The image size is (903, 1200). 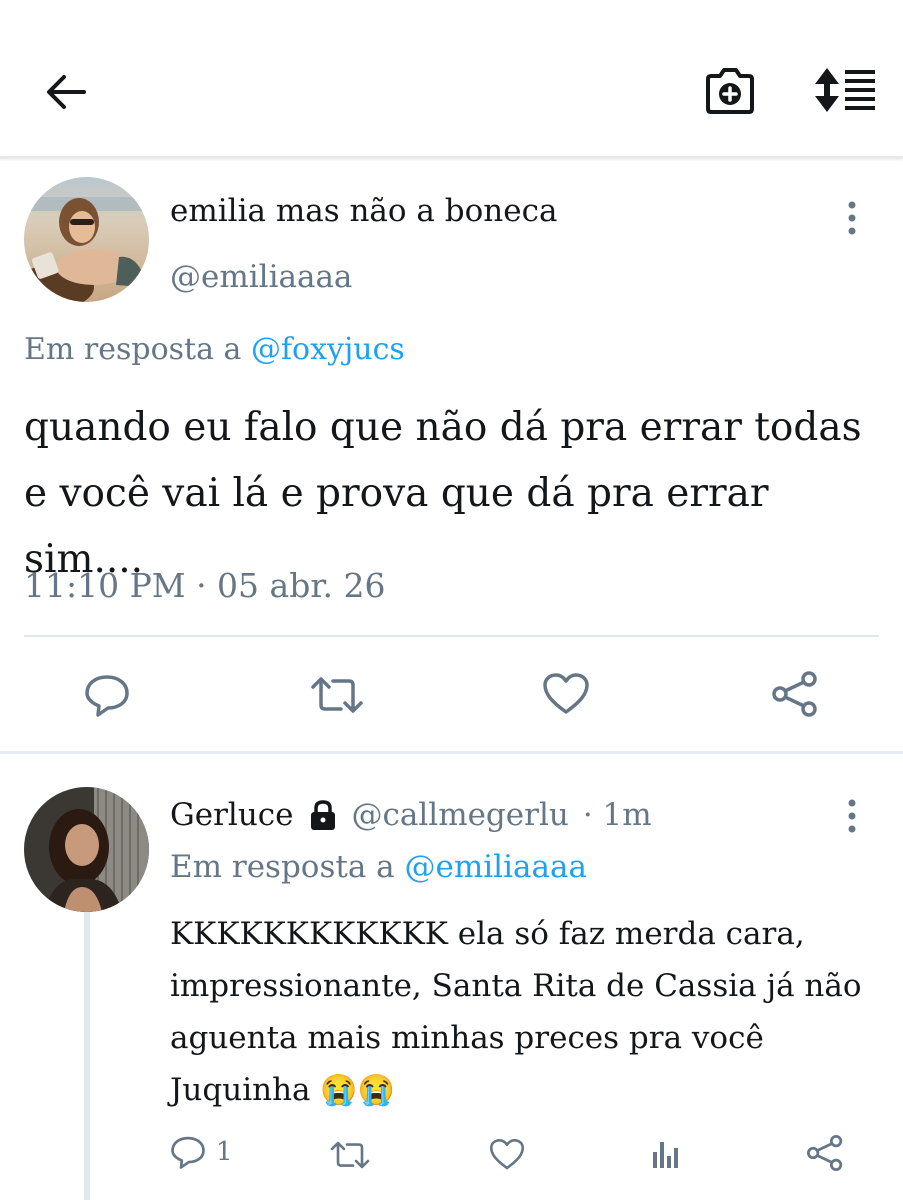 I want to click on reply-avatar-photo, so click(x=86, y=849).